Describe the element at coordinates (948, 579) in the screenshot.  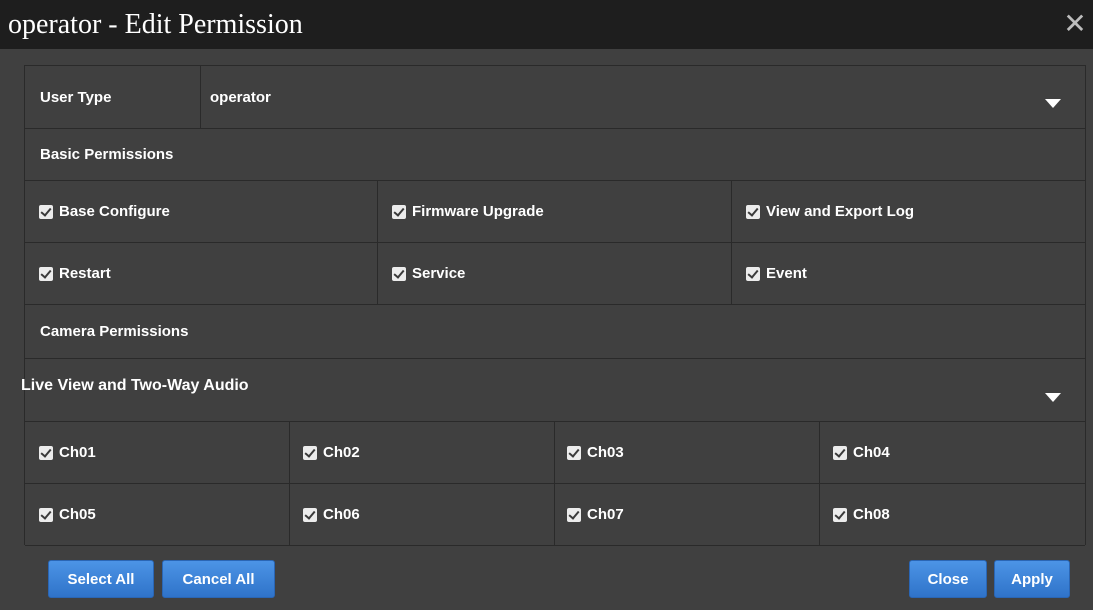
I see `close-button: Close` at that location.